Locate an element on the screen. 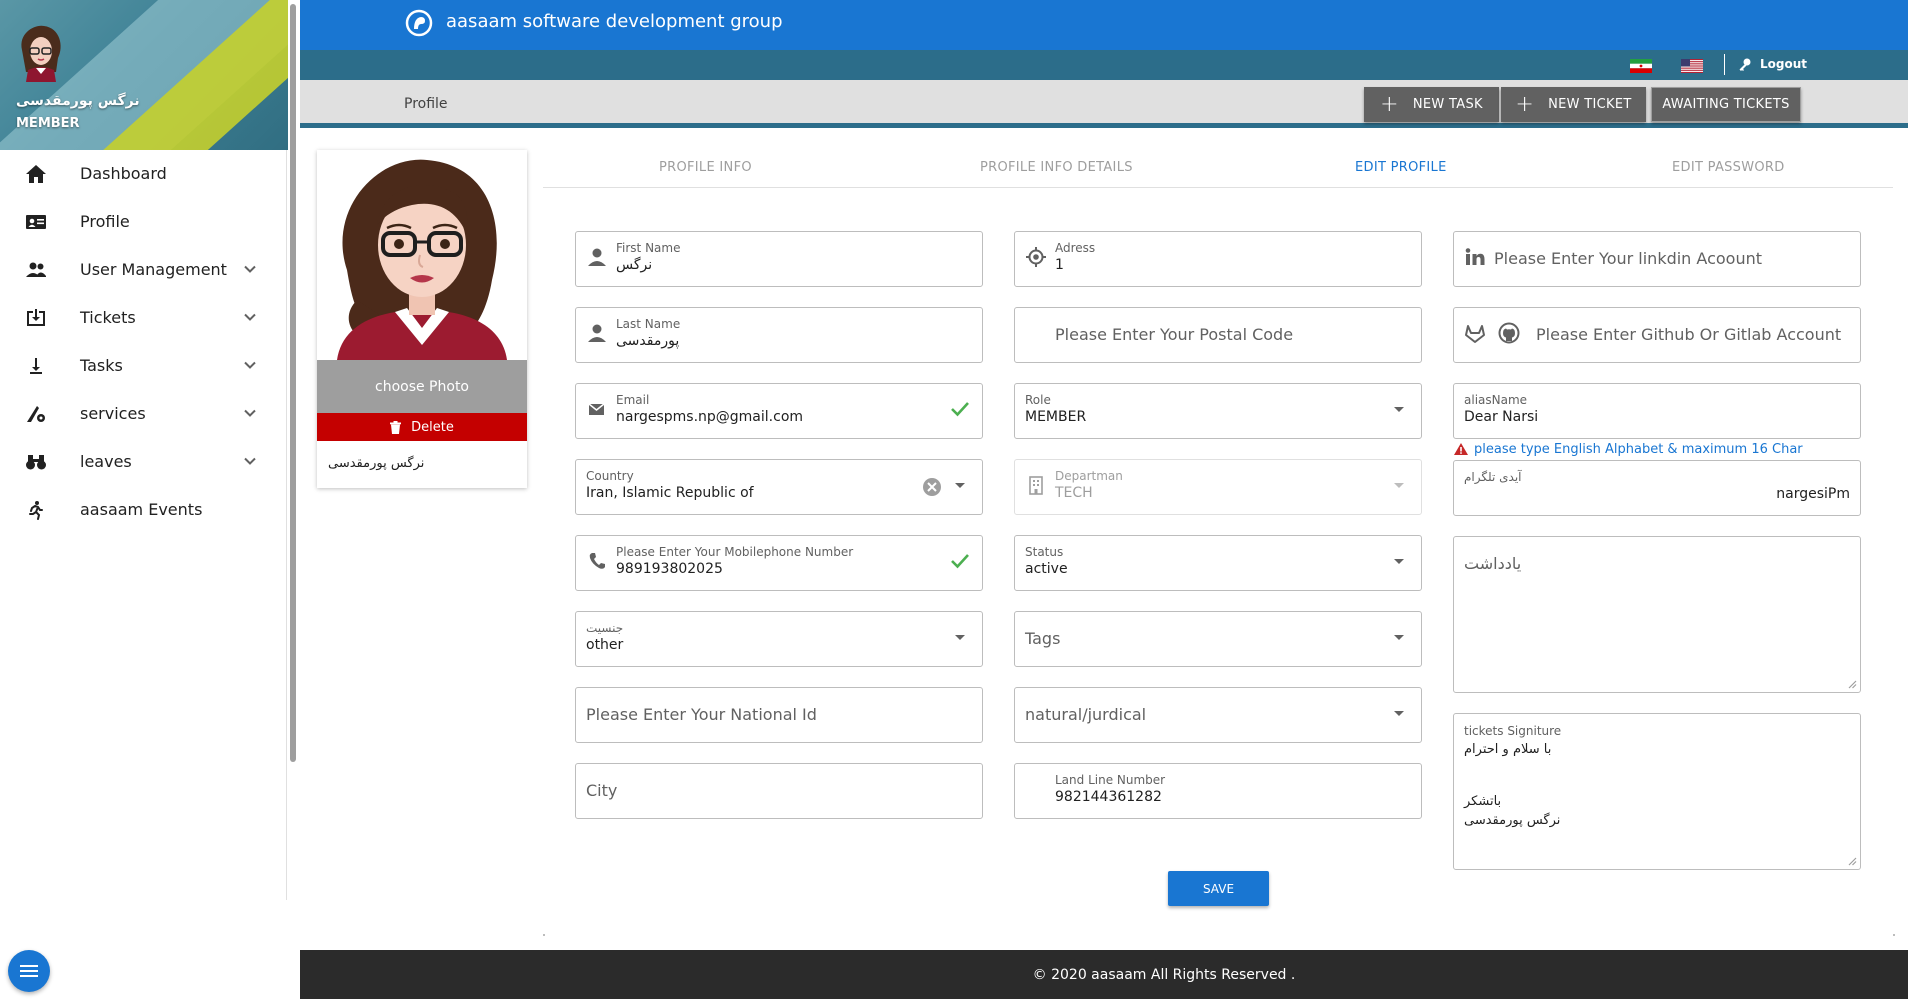 The image size is (1908, 999). address-value: 1 is located at coordinates (1059, 265).